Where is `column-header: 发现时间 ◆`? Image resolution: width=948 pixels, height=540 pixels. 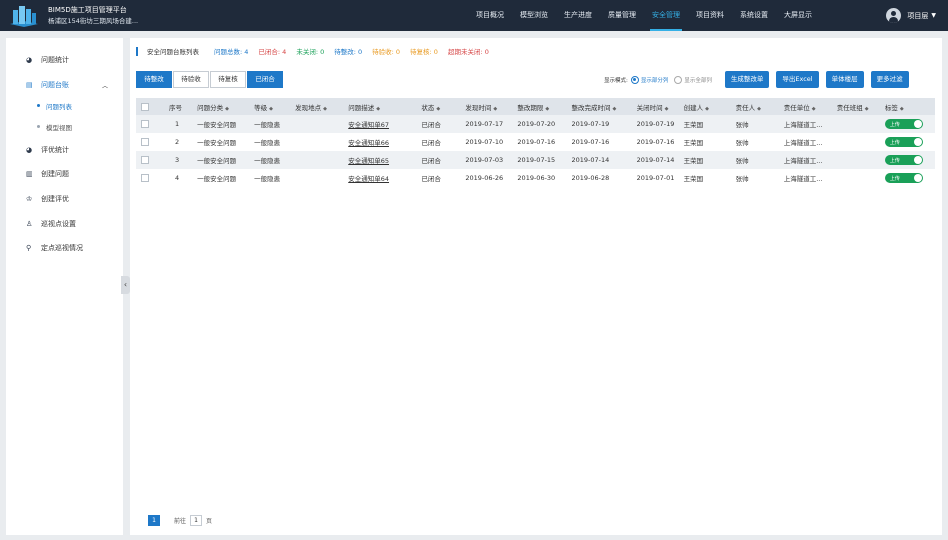
column-header: 发现时间 ◆ is located at coordinates (486, 106).